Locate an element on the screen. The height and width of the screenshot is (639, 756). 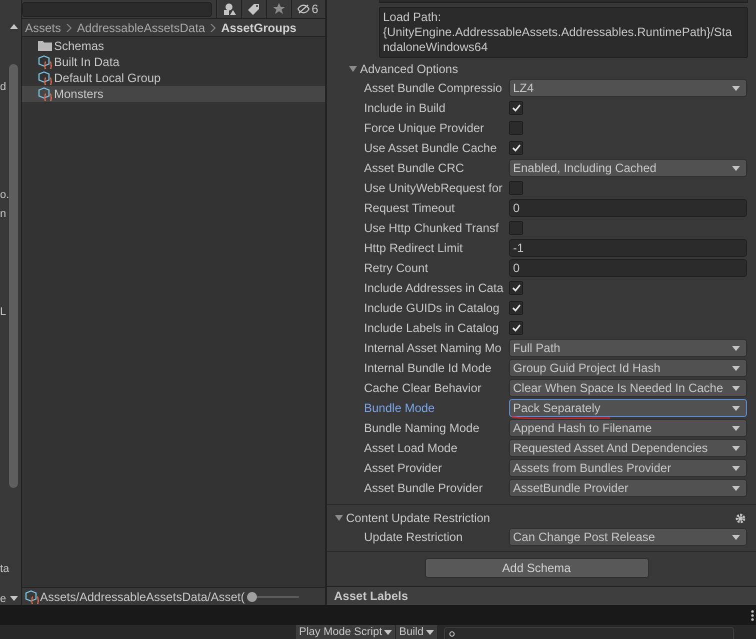
field-label: Include GUIDs in Catalog is located at coordinates (432, 308).